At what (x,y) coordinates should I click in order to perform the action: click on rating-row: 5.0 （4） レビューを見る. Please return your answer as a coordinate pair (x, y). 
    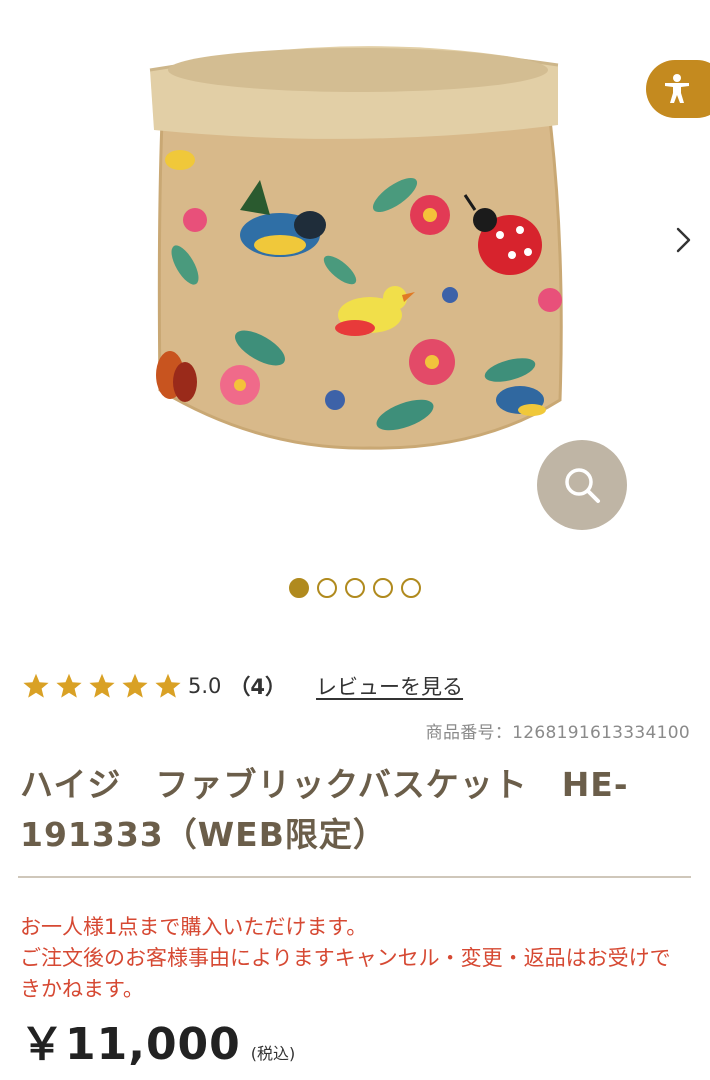
    Looking at the image, I should click on (242, 686).